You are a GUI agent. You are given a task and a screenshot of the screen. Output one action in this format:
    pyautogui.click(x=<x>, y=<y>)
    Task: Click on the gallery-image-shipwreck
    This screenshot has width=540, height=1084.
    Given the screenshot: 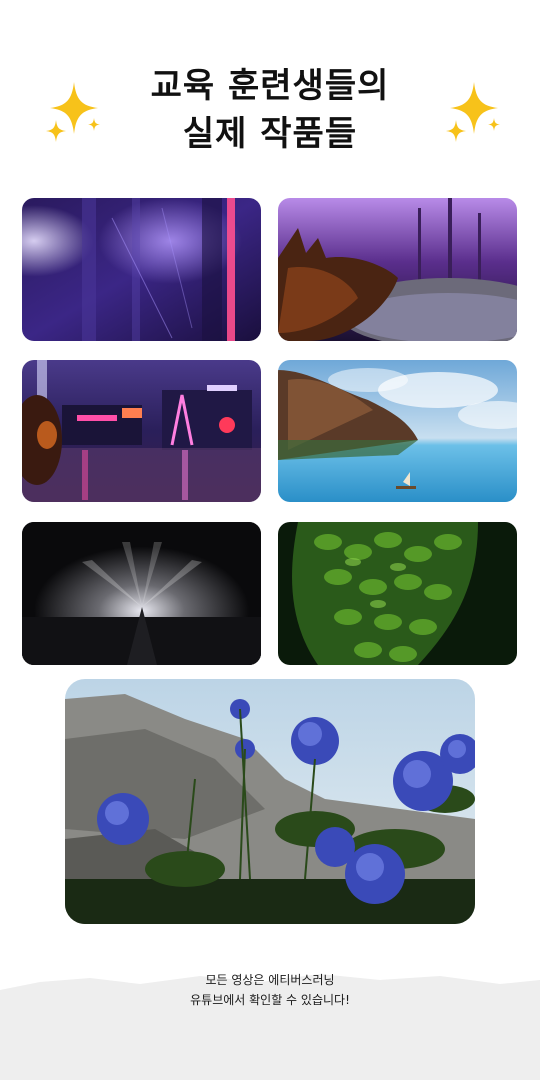 What is the action you would take?
    pyautogui.click(x=397, y=431)
    